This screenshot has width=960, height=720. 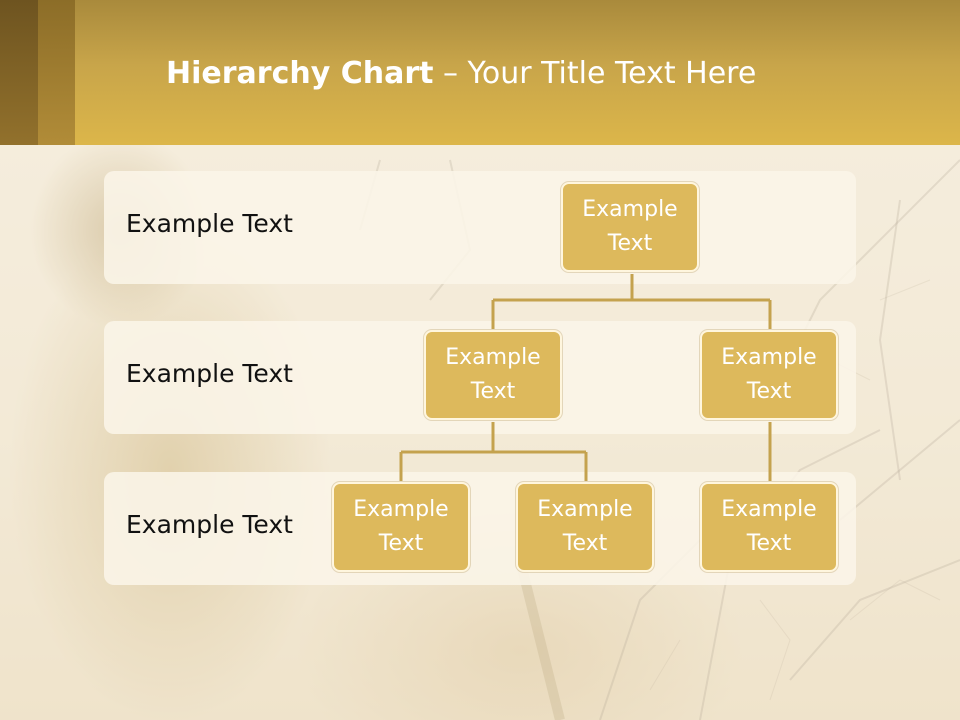 What do you see at coordinates (493, 375) in the screenshot?
I see `node-level2-left: Example Text` at bounding box center [493, 375].